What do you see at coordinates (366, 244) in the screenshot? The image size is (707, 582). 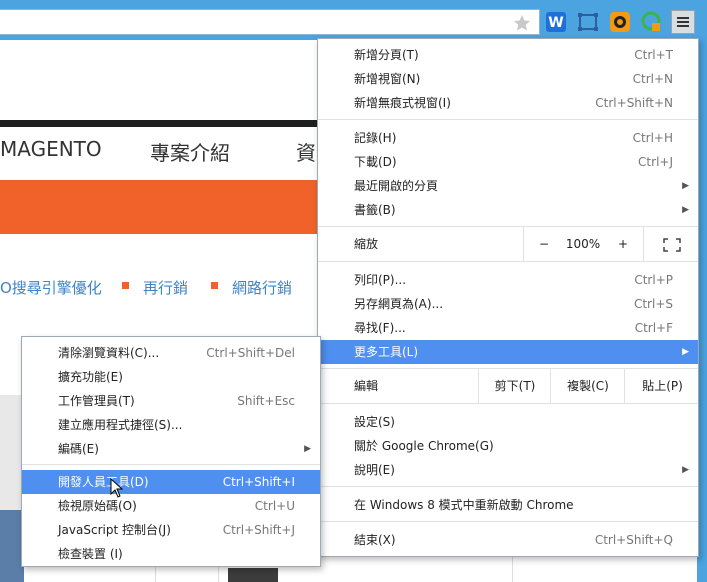 I see `zoom-label: 縮放` at bounding box center [366, 244].